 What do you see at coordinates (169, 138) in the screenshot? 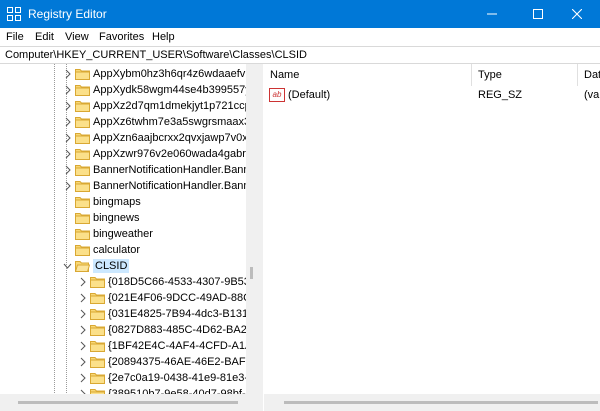
I see `tree-item-label: AppXzn6aajbcrxx2qvxjawp7v0xn` at bounding box center [169, 138].